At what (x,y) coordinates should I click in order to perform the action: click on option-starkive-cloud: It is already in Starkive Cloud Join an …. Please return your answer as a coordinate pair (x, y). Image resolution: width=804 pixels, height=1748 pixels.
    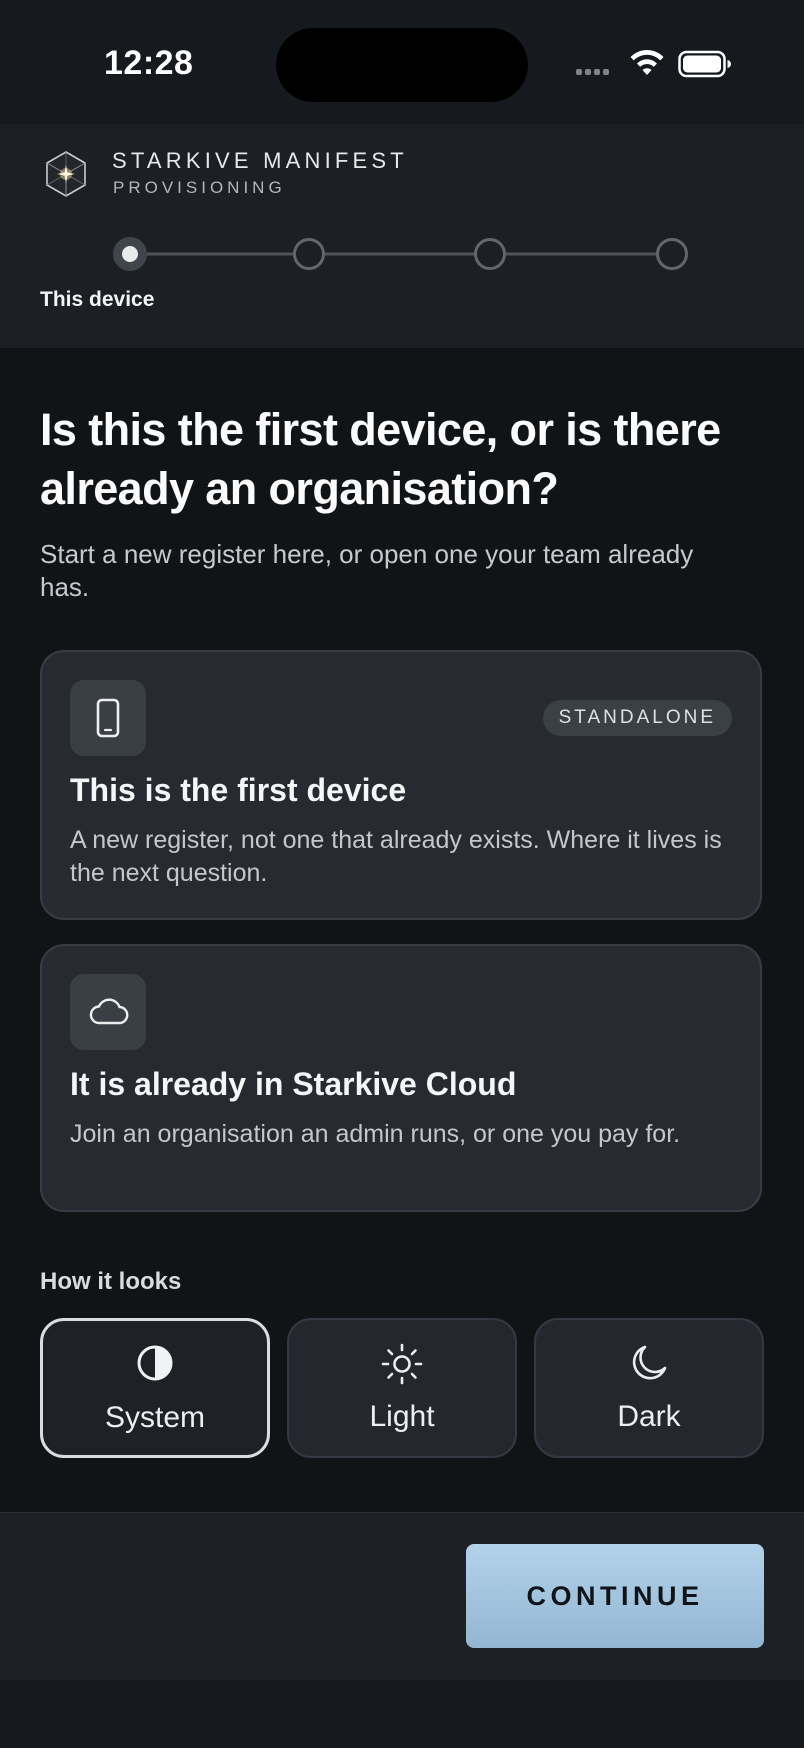
    Looking at the image, I should click on (401, 1078).